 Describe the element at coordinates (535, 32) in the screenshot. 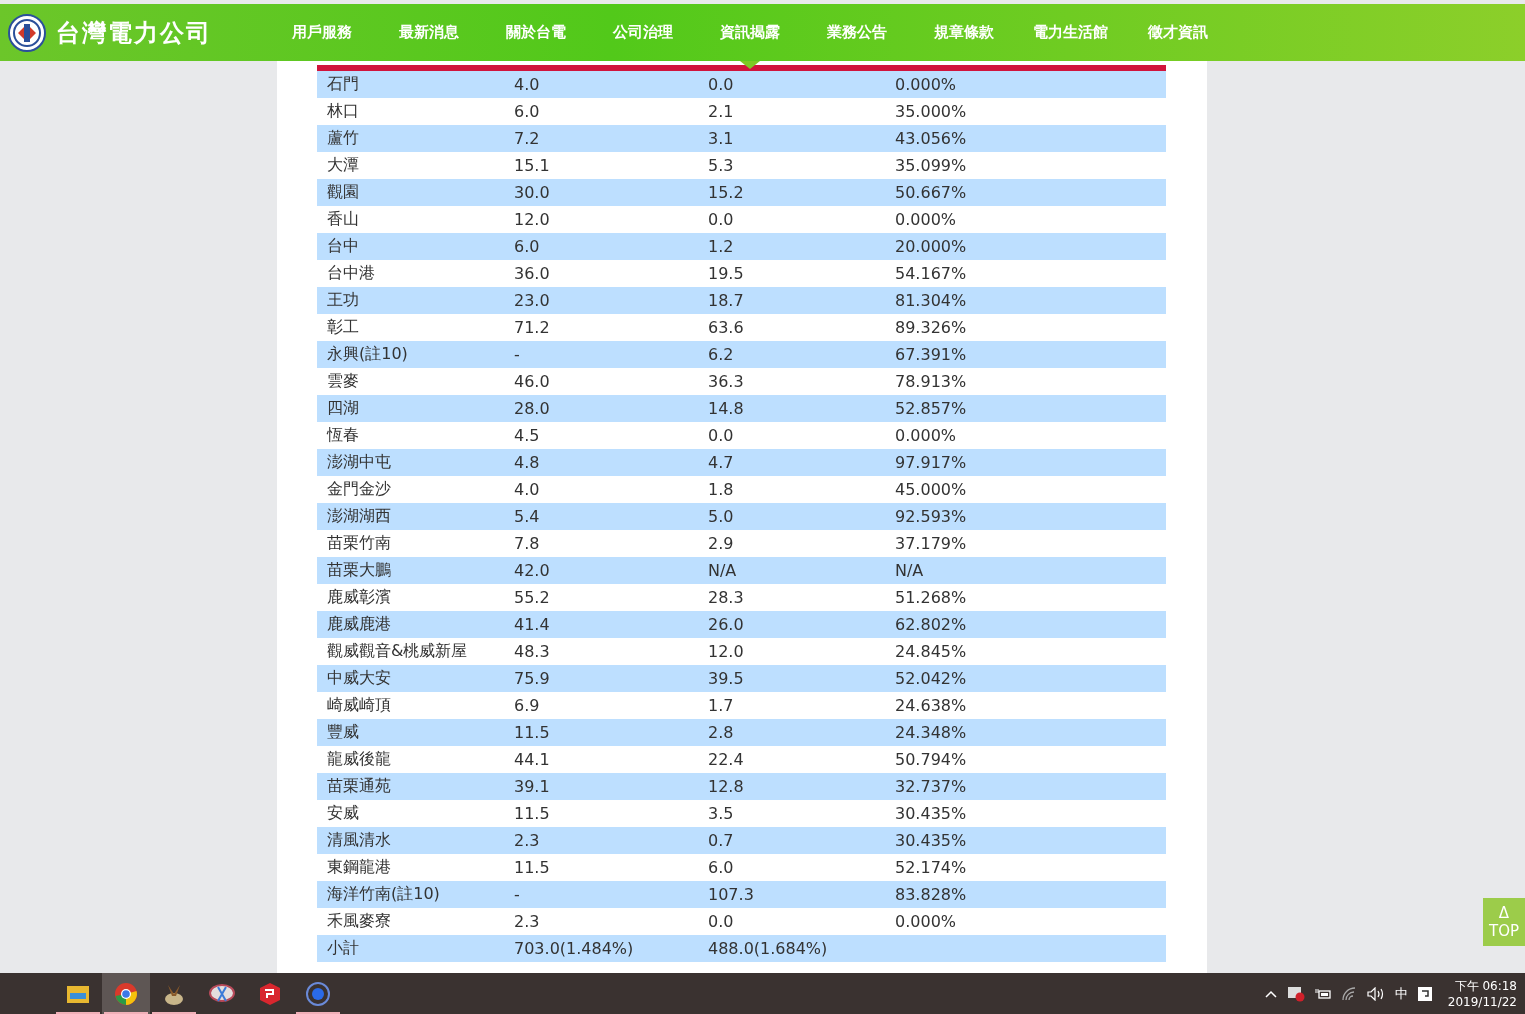

I see `nav-link: 關於台電` at that location.